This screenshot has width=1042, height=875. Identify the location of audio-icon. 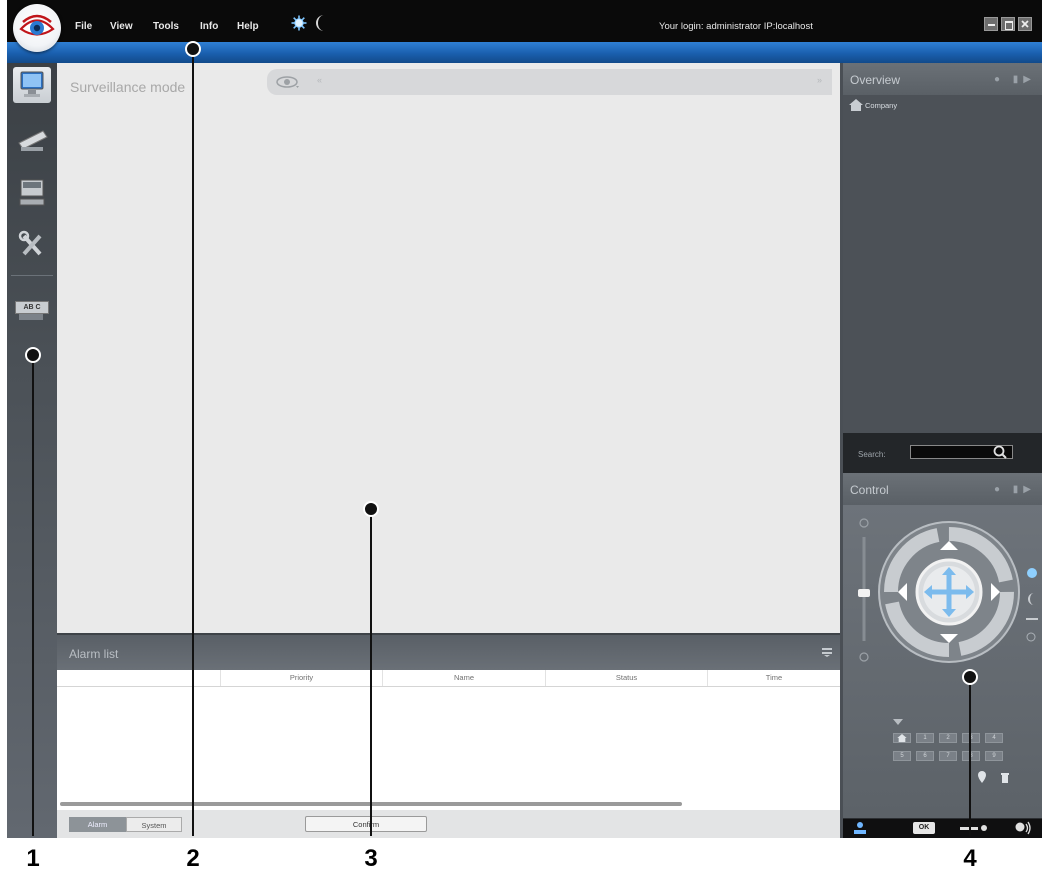
(1024, 828).